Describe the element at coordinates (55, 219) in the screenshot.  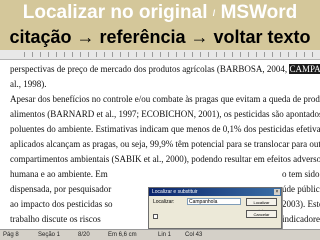
I see `doc-line: trabalho discute os riscos` at that location.